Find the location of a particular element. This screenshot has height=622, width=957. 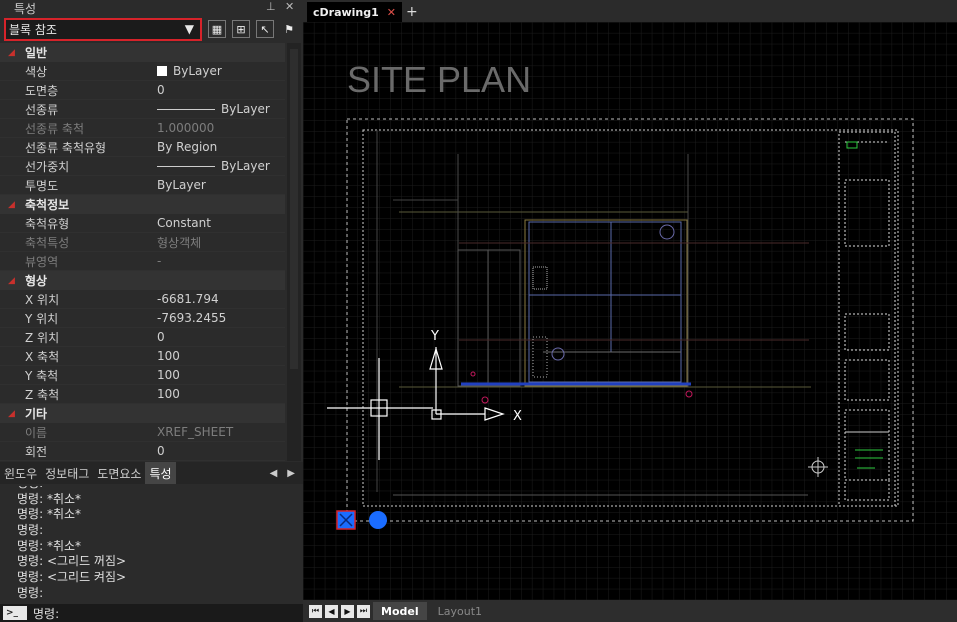

property-row: 회전 0 is located at coordinates (142, 451).